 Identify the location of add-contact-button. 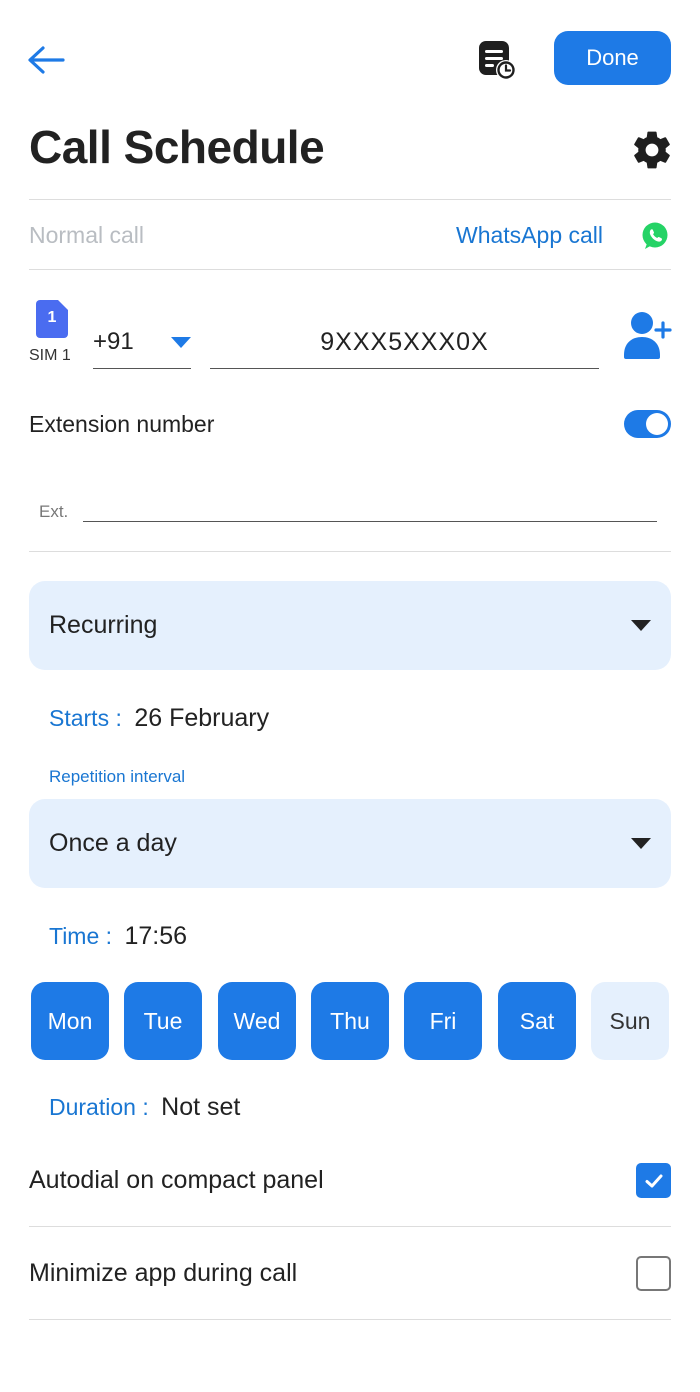
(647, 335).